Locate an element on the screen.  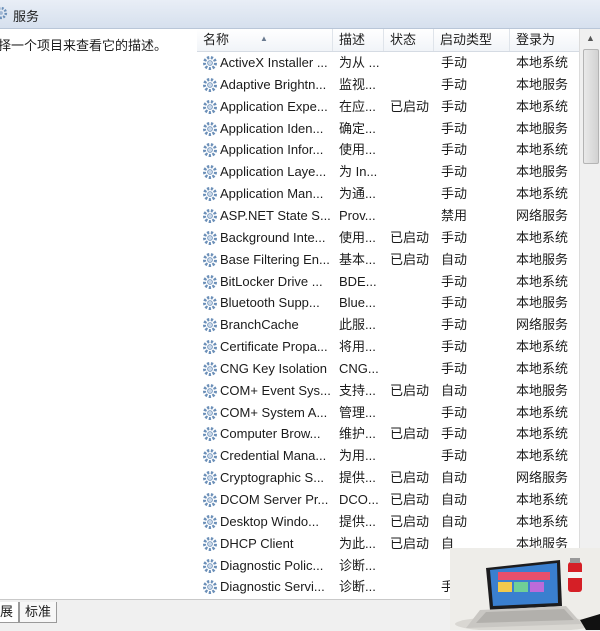
table-row: COM+ Event Sys... 支持... 已启动 自动 本地服务 is located at coordinates (388, 391).